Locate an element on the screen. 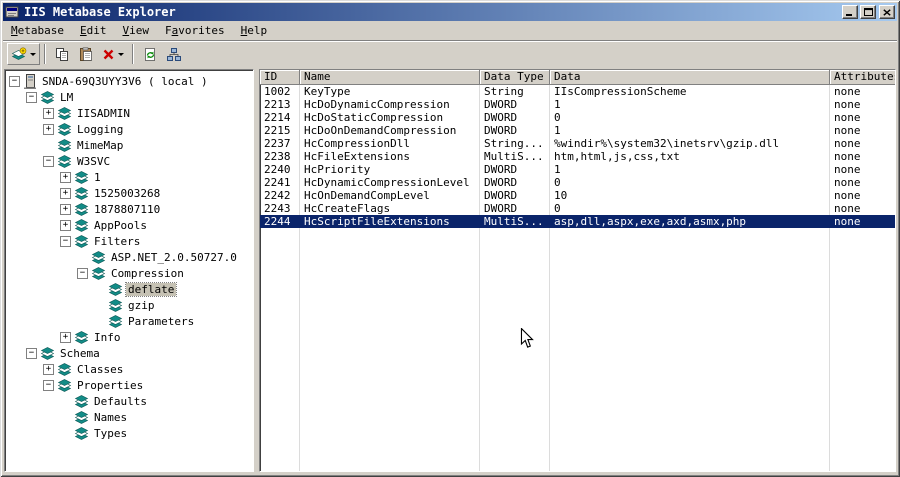 This screenshot has width=900, height=477. delete-button is located at coordinates (113, 54).